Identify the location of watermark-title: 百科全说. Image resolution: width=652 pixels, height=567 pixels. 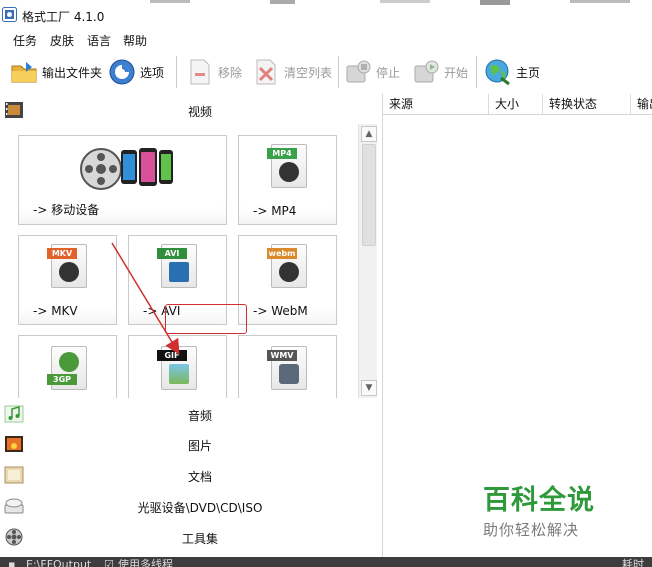
(539, 500).